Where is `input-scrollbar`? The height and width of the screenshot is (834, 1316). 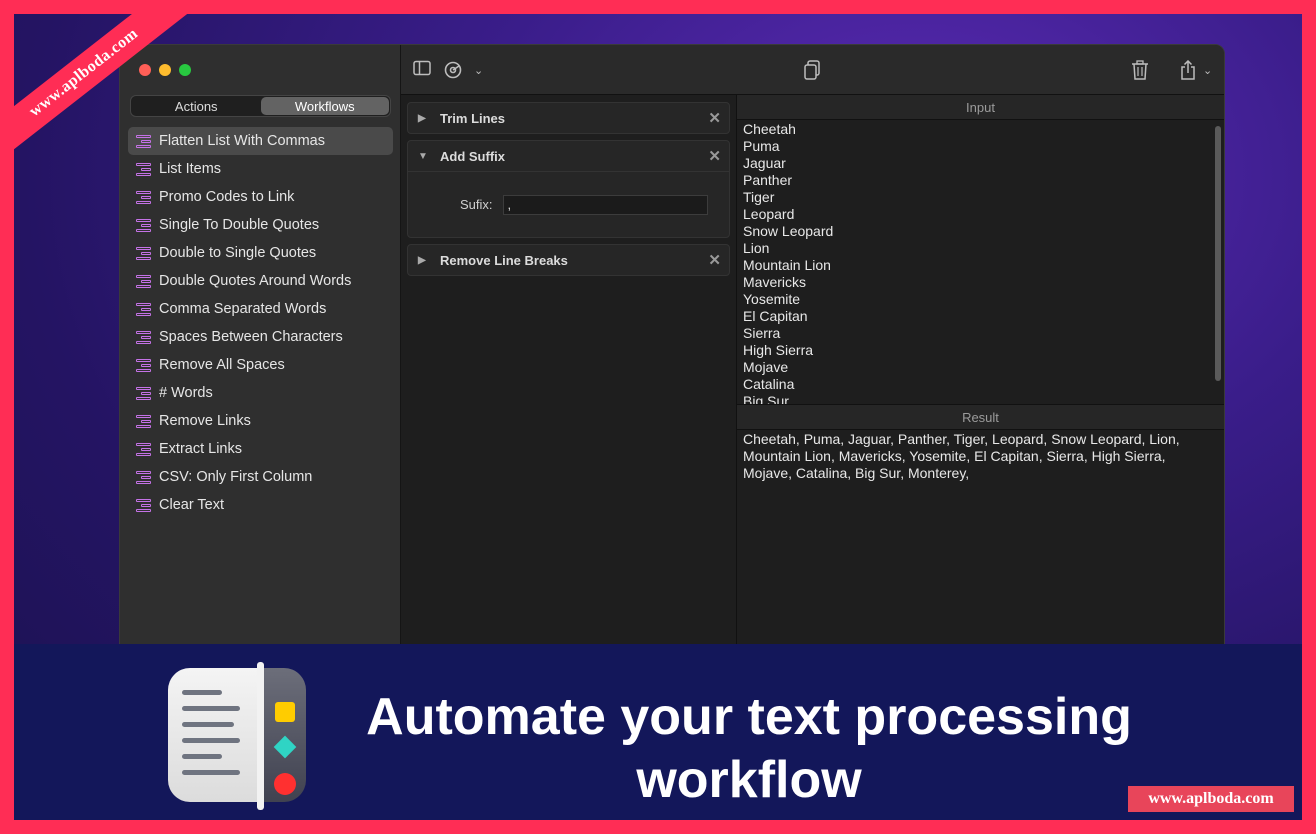 input-scrollbar is located at coordinates (1218, 253).